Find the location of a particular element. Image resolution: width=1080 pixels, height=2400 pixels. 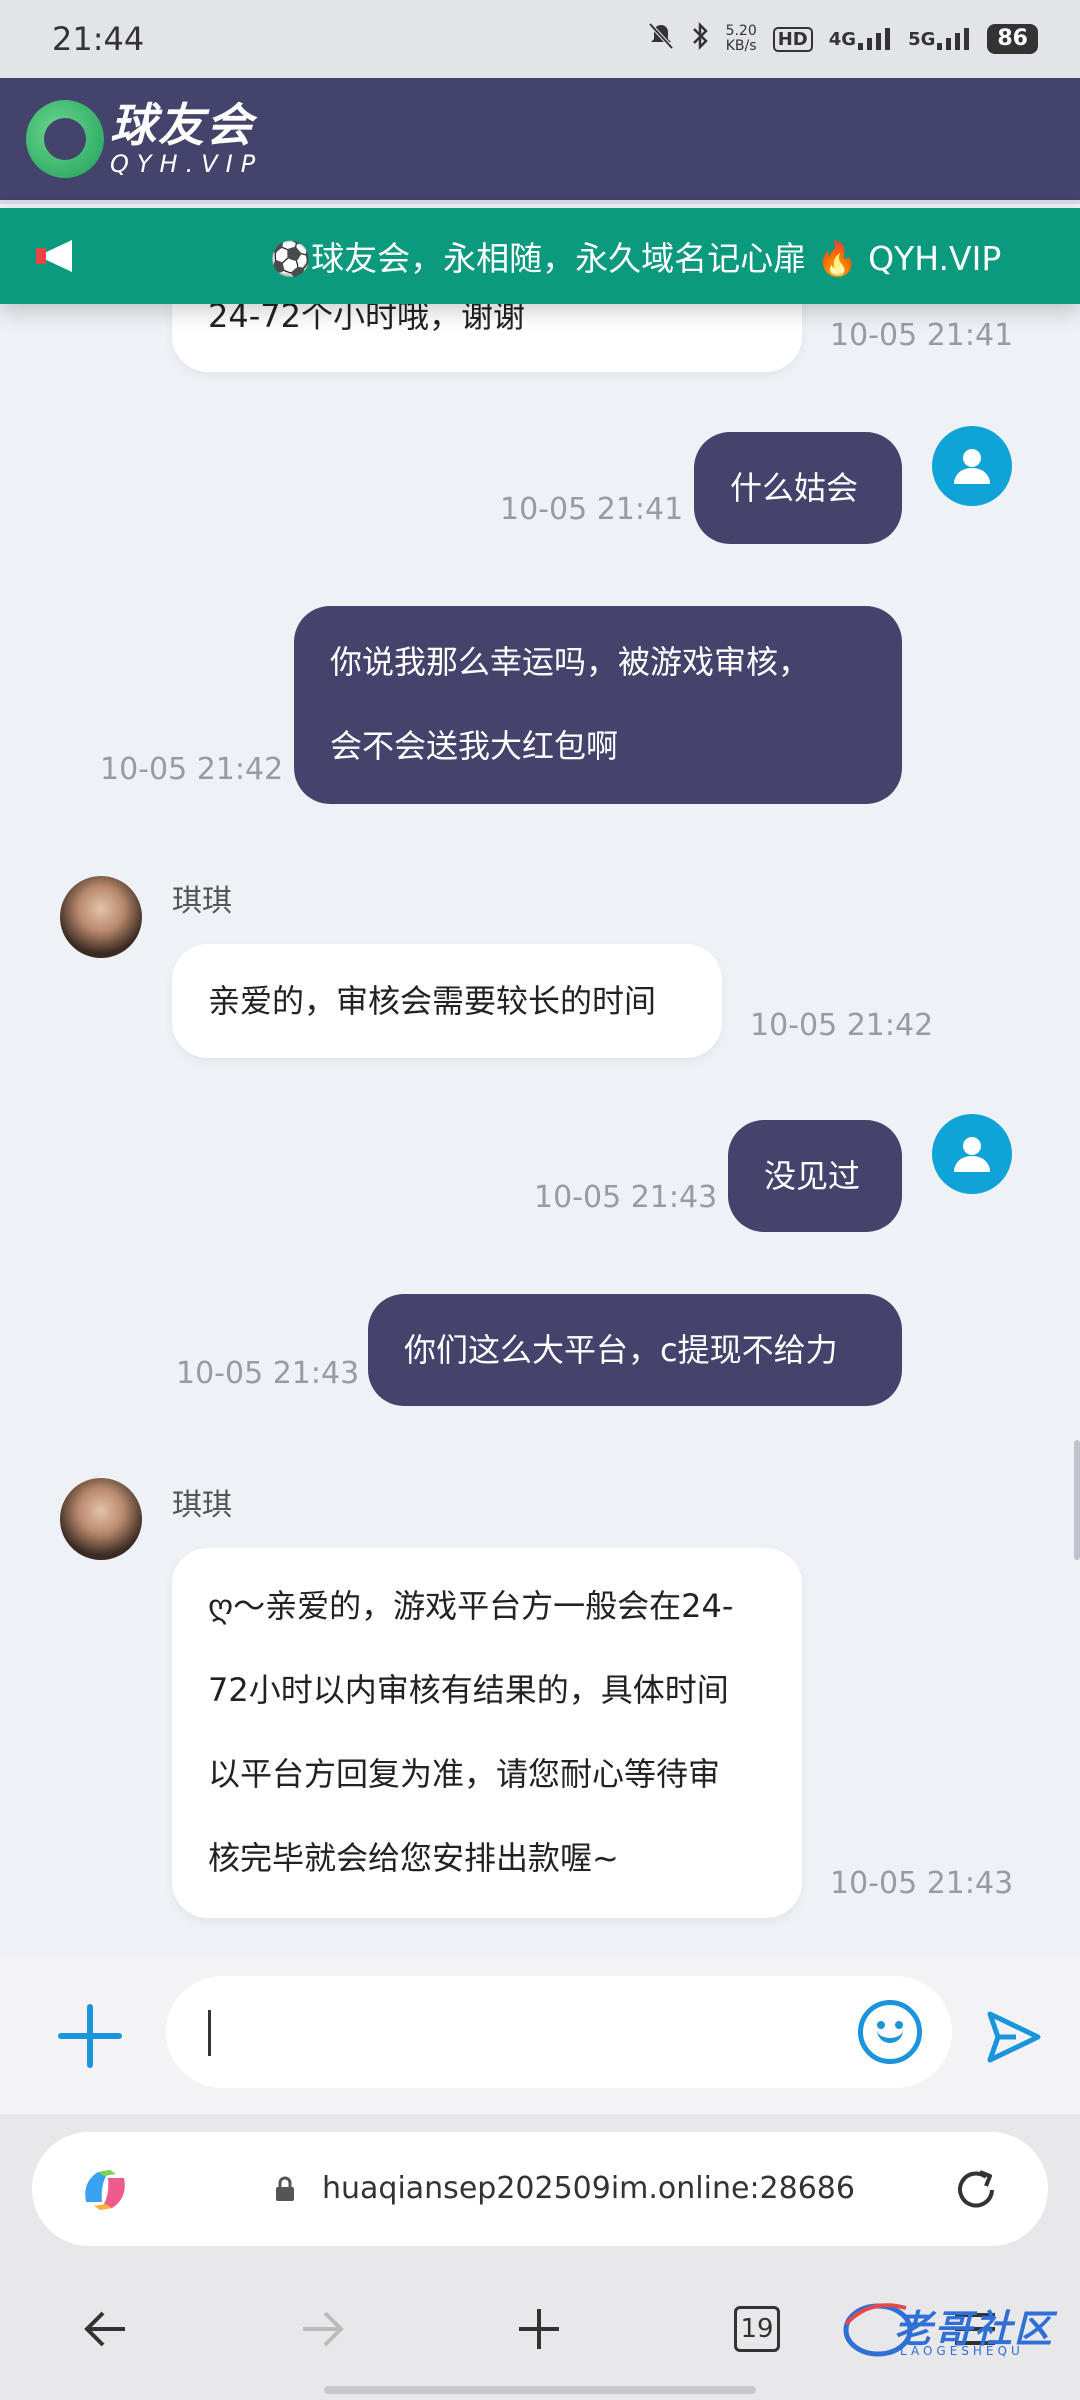

message-bubble-outgoing: 没见过 is located at coordinates (815, 1176).